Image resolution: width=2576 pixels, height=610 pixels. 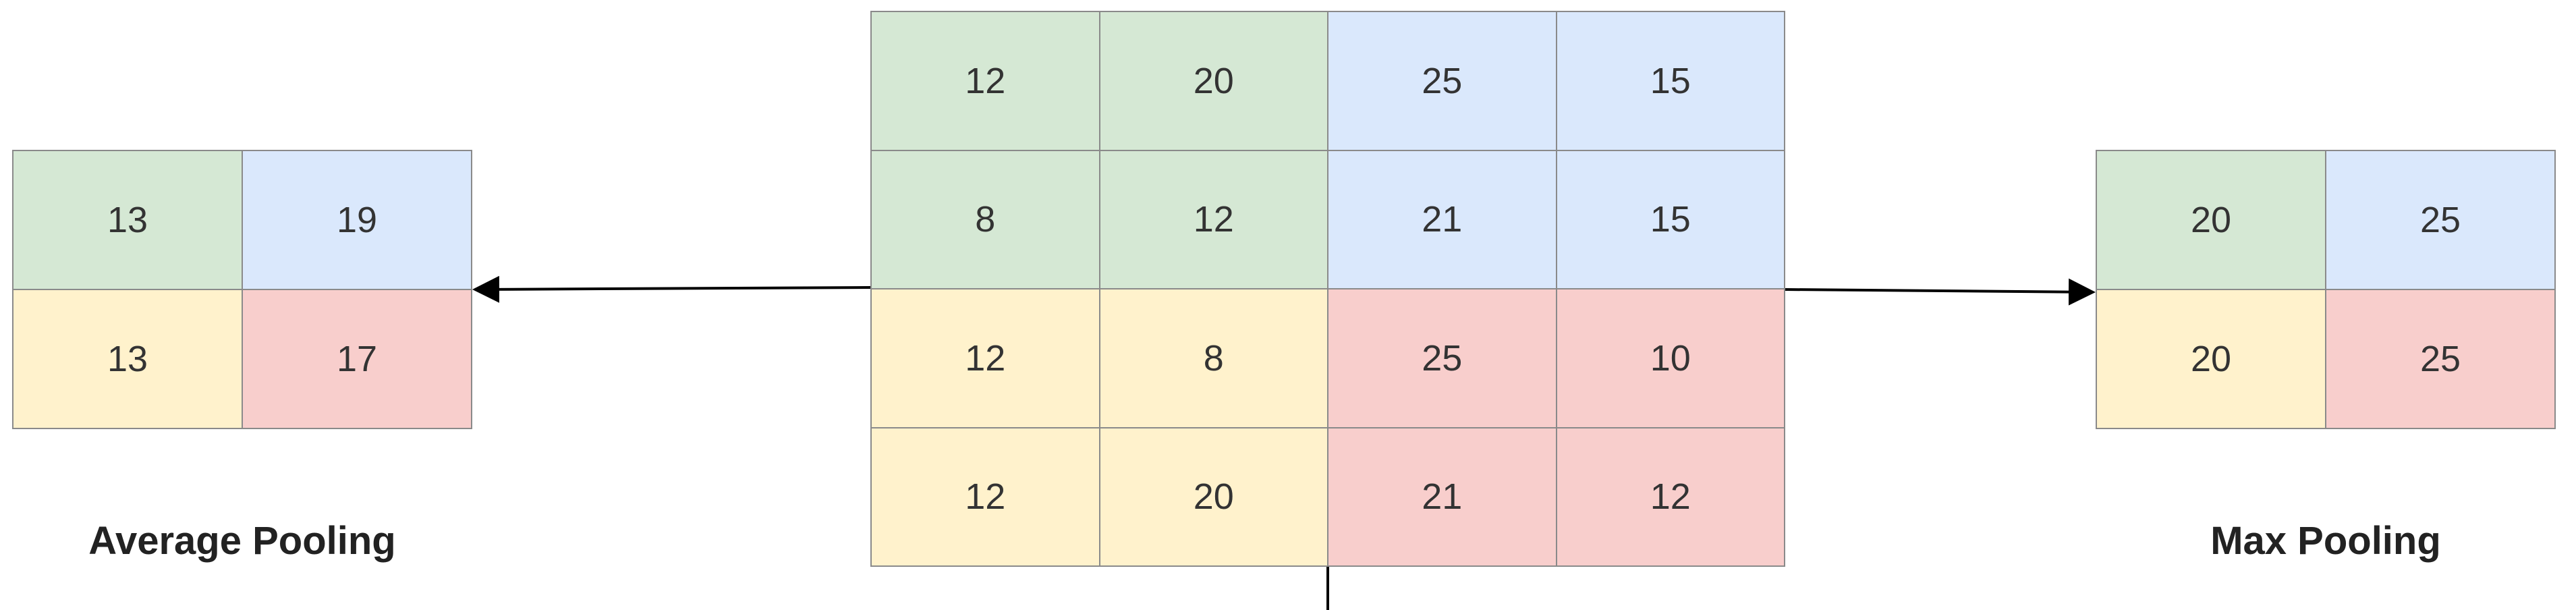 What do you see at coordinates (671, 289) in the screenshot?
I see `arrow-to-average-pooling` at bounding box center [671, 289].